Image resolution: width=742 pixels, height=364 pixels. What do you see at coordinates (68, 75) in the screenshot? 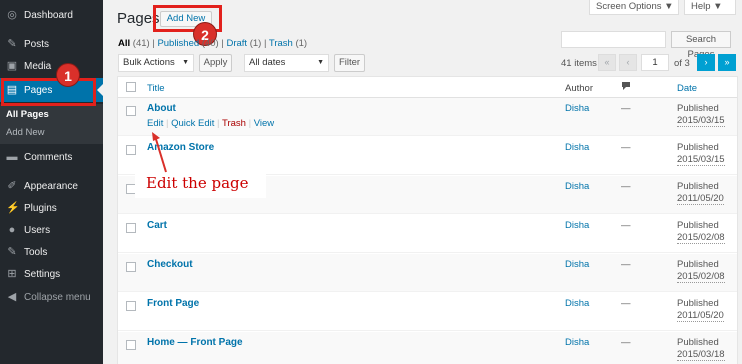
I see `annotation-number-1: 1` at bounding box center [68, 75].